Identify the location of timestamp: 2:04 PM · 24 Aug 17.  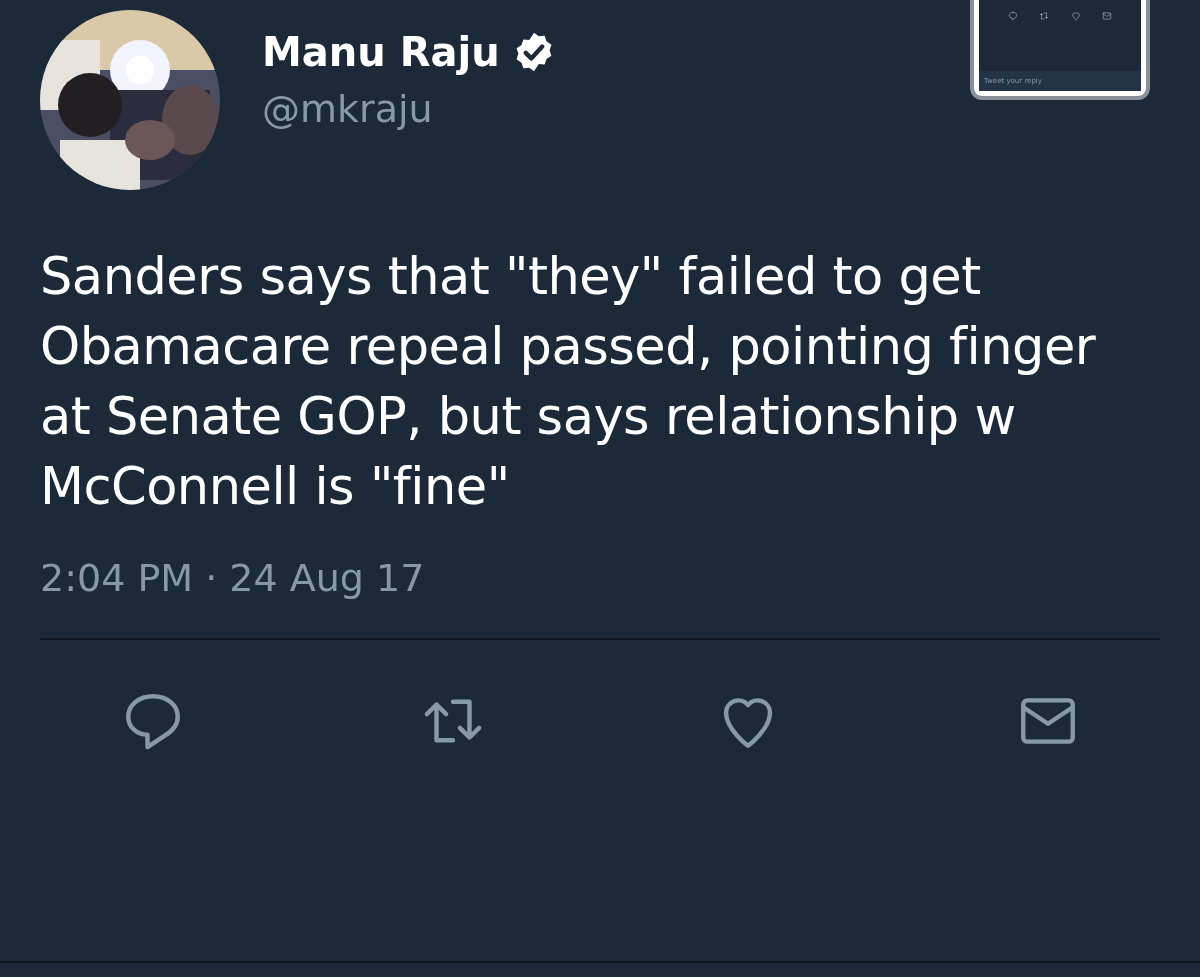
(232, 577).